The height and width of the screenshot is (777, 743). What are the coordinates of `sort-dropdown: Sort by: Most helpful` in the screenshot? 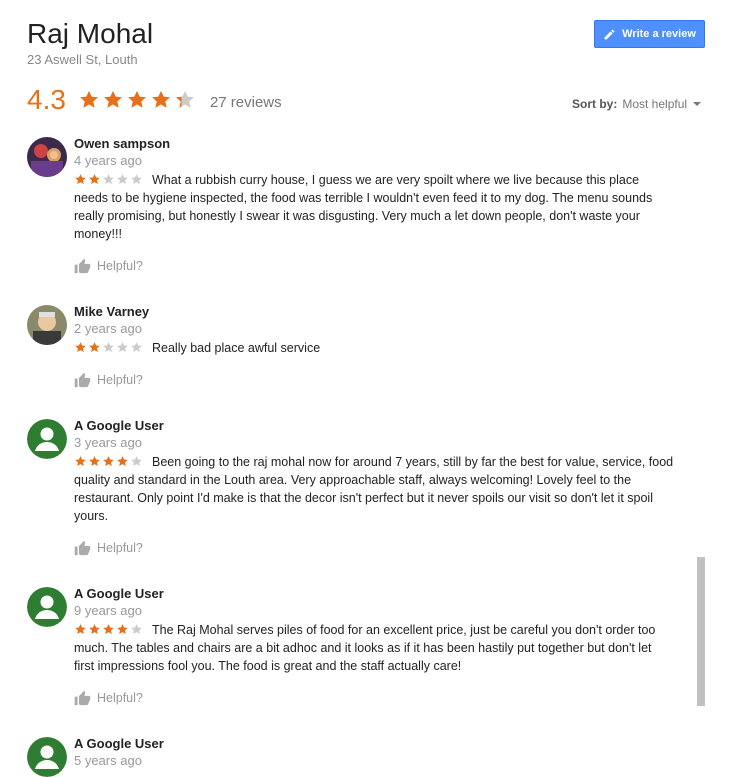 It's located at (637, 104).